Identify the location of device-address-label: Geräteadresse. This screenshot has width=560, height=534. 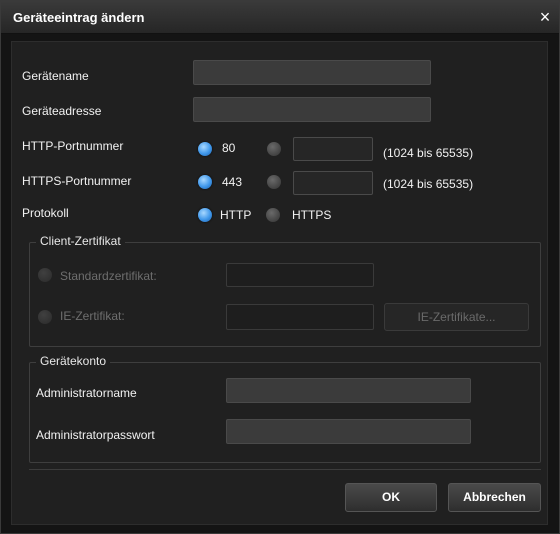
(62, 111).